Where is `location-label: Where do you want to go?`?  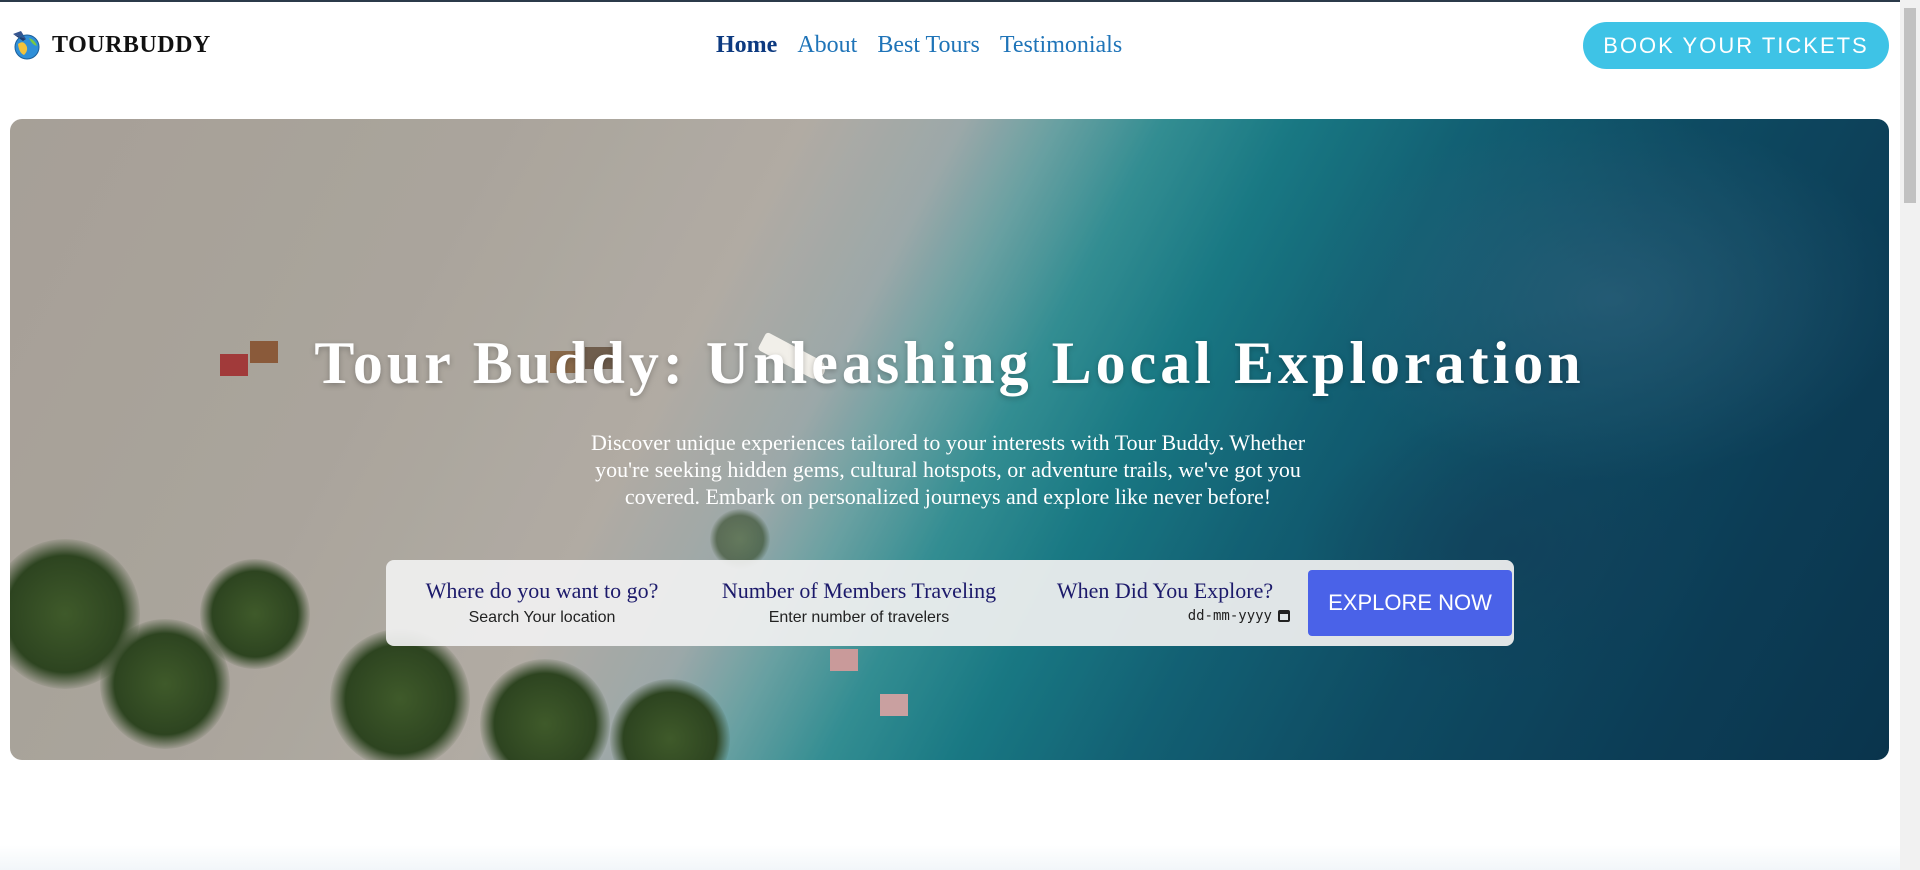 location-label: Where do you want to go? is located at coordinates (542, 590).